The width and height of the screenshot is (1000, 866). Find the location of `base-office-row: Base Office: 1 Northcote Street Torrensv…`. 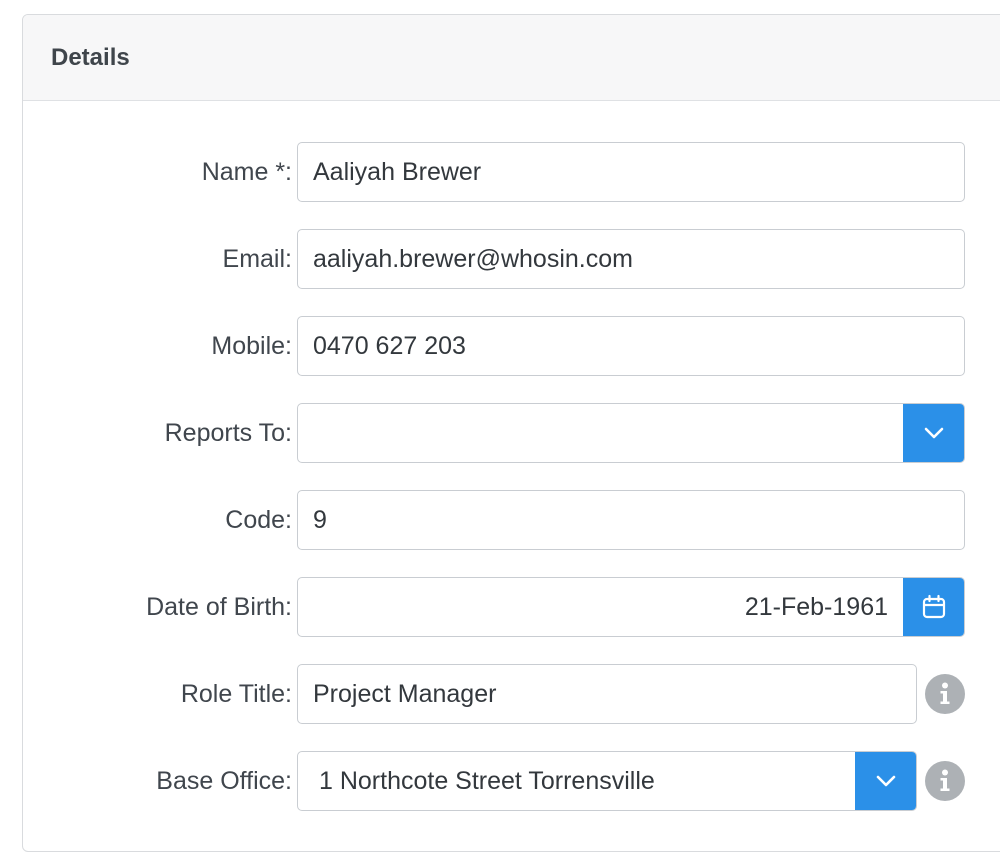

base-office-row: Base Office: 1 Northcote Street Torrensv… is located at coordinates (511, 781).